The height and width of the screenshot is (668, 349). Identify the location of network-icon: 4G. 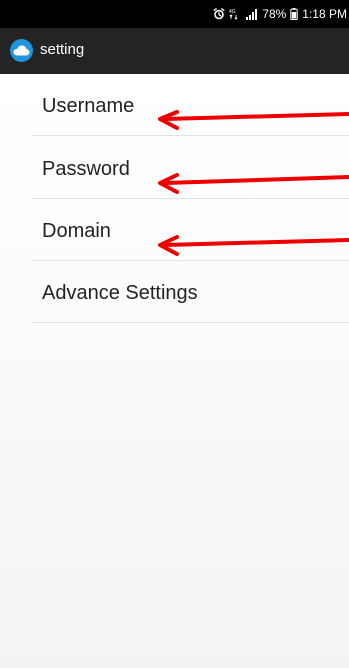
(235, 14).